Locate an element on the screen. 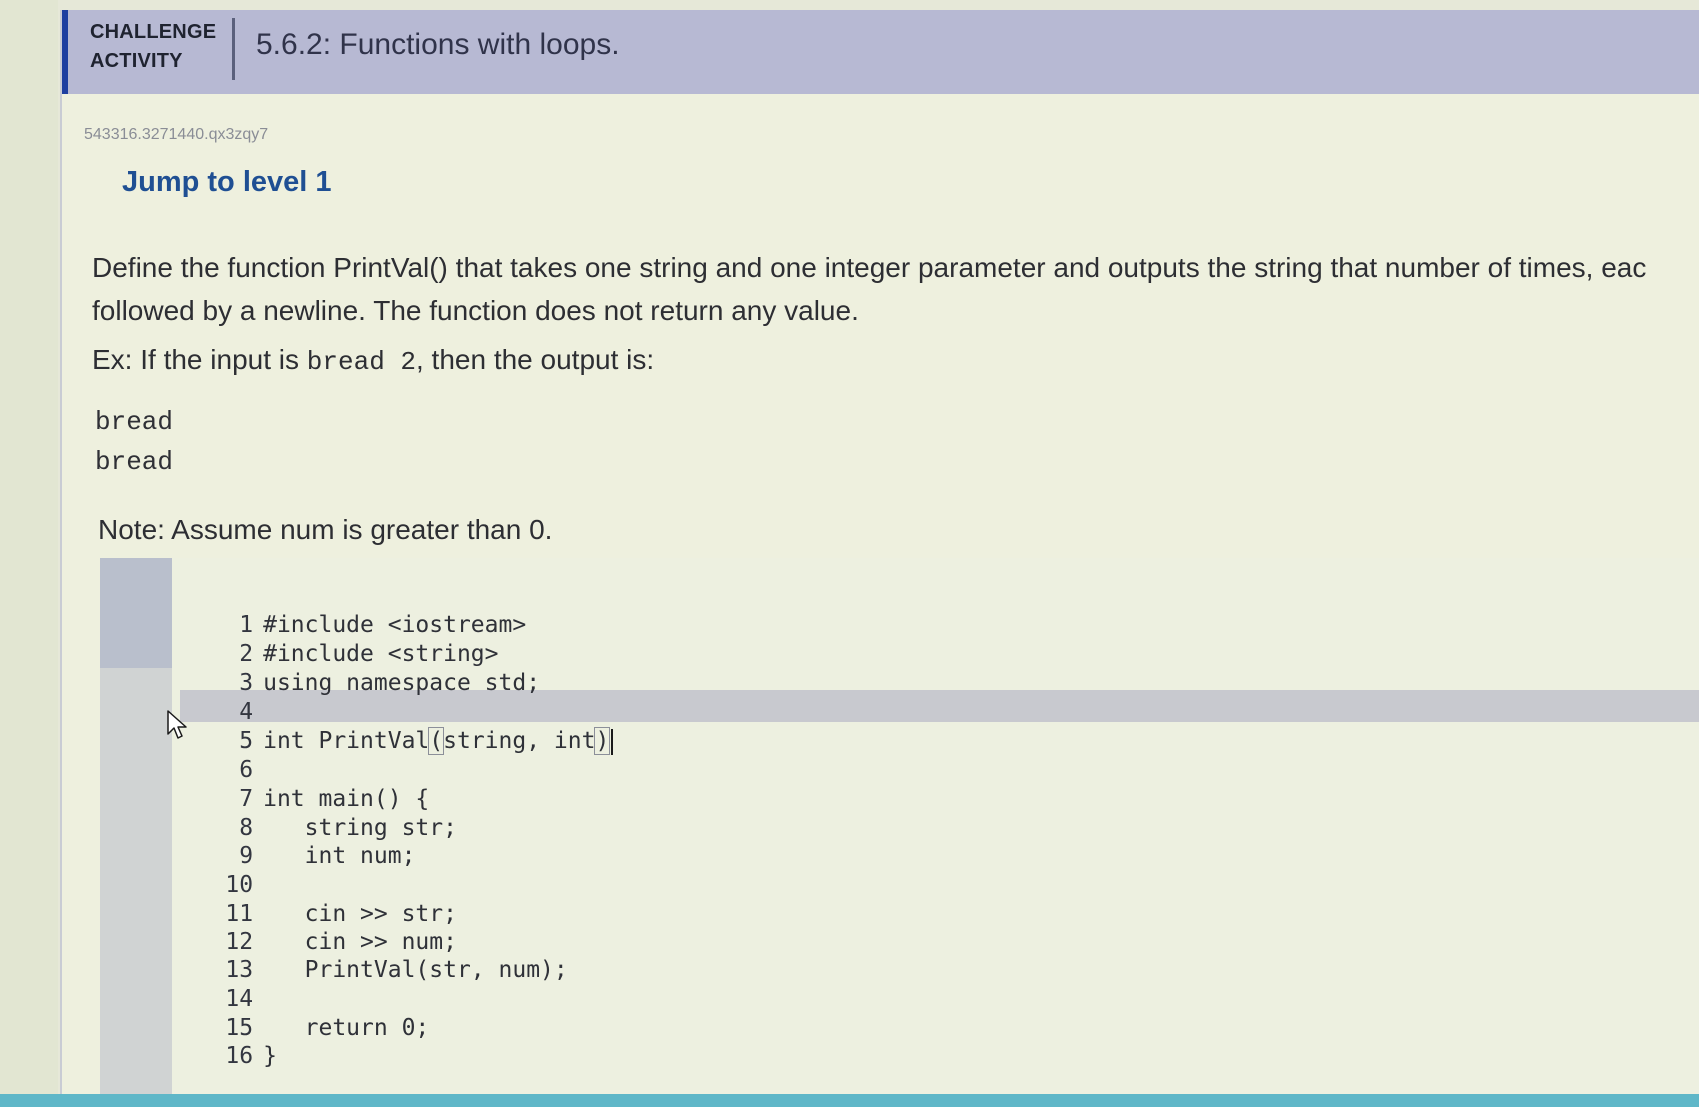 The width and height of the screenshot is (1699, 1107). note-text: Note: Assume num is greater than 0. is located at coordinates (325, 529).